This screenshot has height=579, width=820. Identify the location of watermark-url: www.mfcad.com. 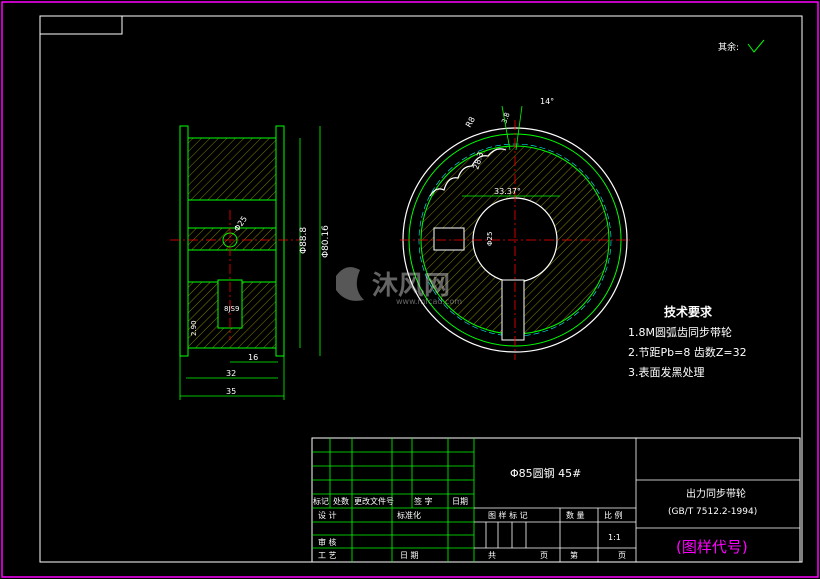
(429, 301).